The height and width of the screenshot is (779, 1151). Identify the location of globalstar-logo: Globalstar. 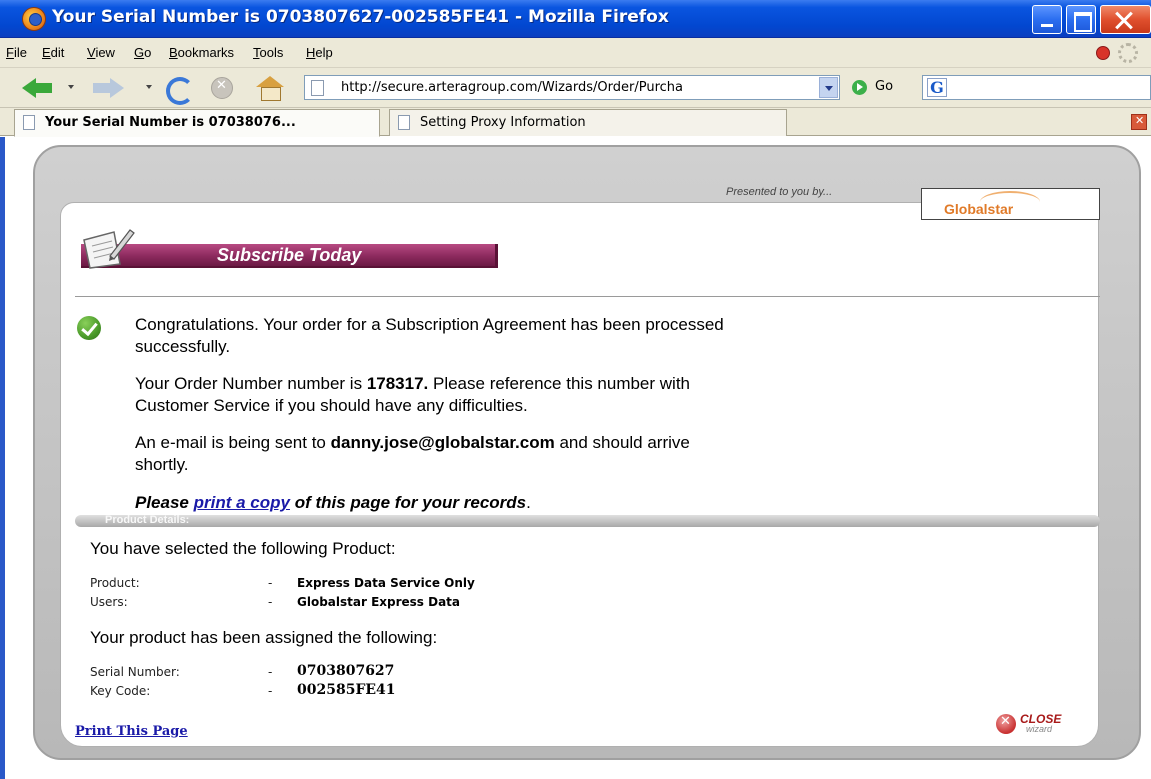
(1010, 204).